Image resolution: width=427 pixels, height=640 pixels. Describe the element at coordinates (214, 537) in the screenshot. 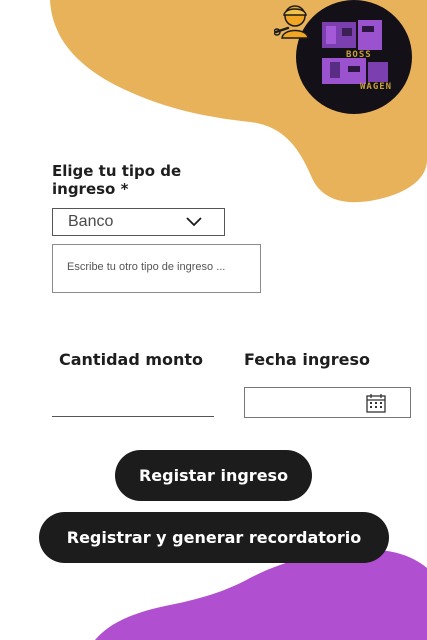

I see `register-and-reminder-button: Registrar y generar recordatorio` at that location.